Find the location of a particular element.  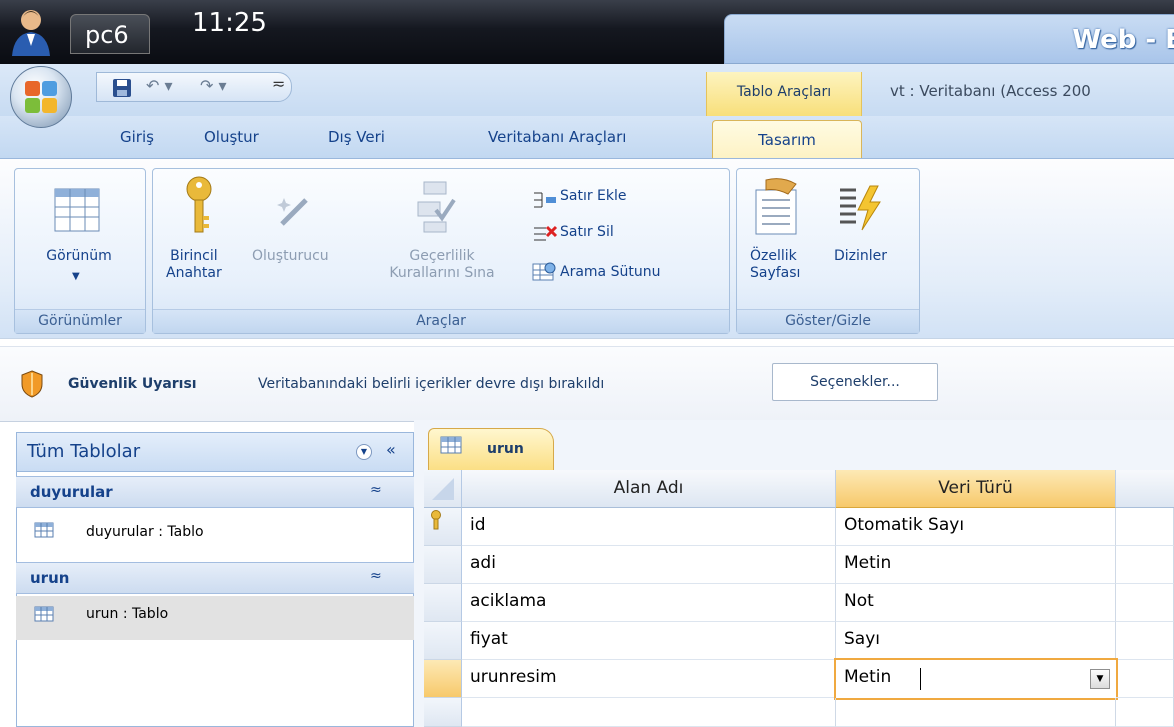

column-header-description is located at coordinates (1145, 489).